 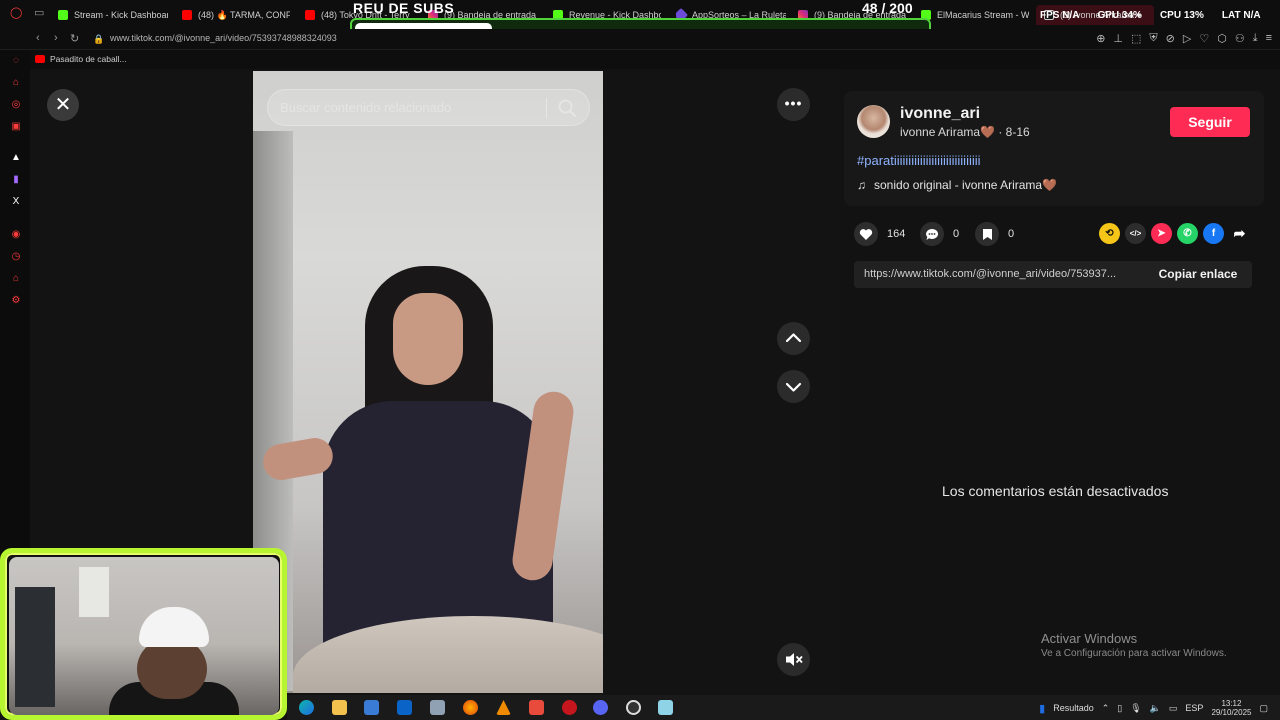 What do you see at coordinates (74, 38) in the screenshot?
I see `reload-icon: ↻` at bounding box center [74, 38].